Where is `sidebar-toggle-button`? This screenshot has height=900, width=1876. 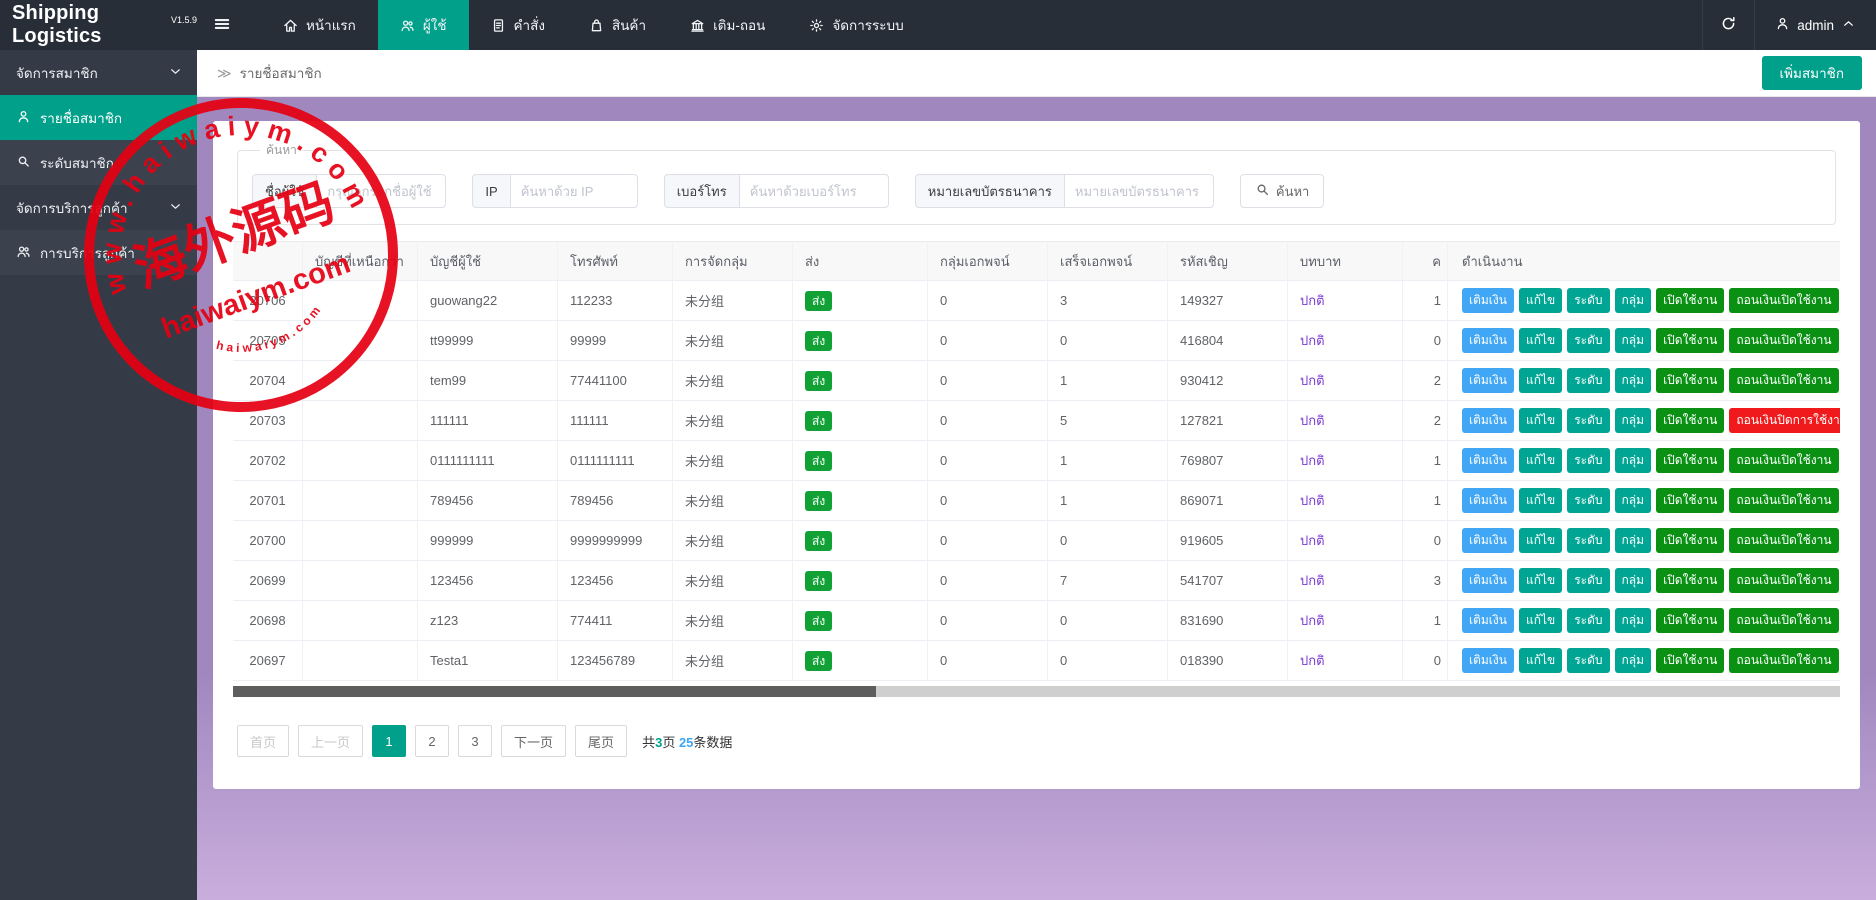 sidebar-toggle-button is located at coordinates (222, 25).